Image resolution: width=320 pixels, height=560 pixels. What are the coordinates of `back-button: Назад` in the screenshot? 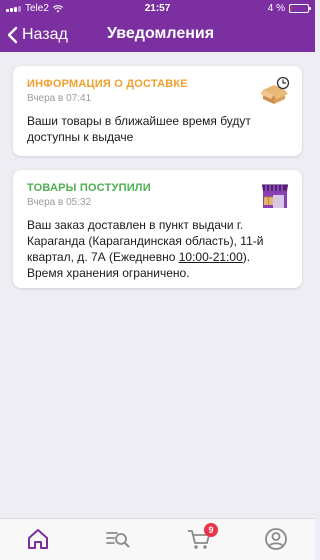 It's located at (37, 35).